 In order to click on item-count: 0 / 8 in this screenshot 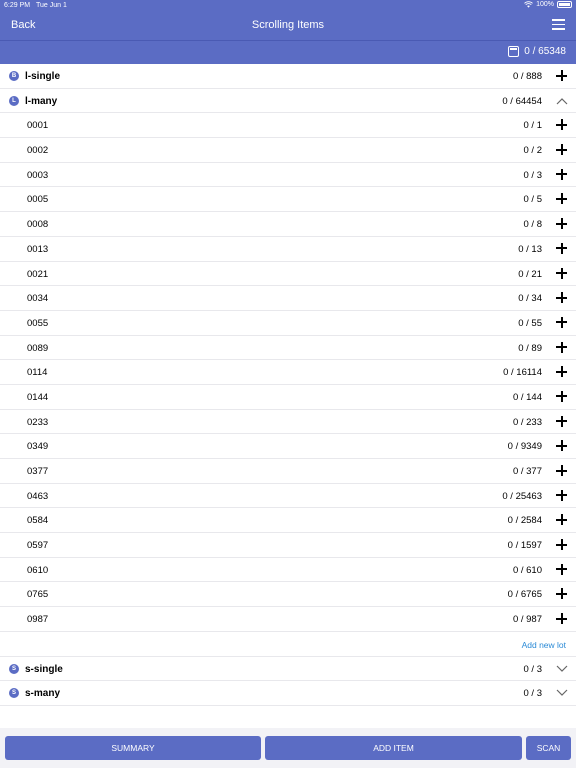, I will do `click(533, 225)`.